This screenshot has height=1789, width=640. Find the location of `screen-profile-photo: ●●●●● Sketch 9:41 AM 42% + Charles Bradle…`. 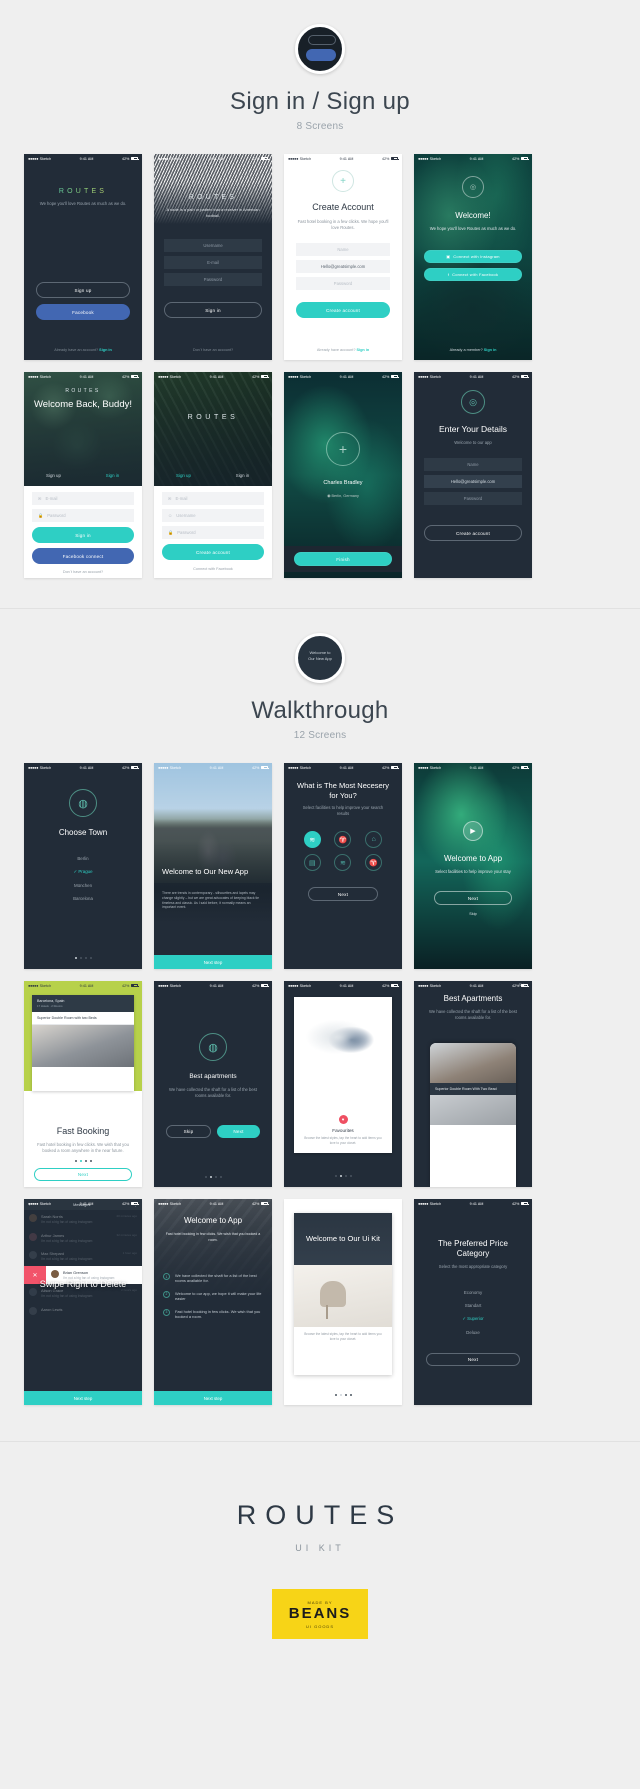

screen-profile-photo: ●●●●● Sketch 9:41 AM 42% + Charles Bradle… is located at coordinates (343, 475).